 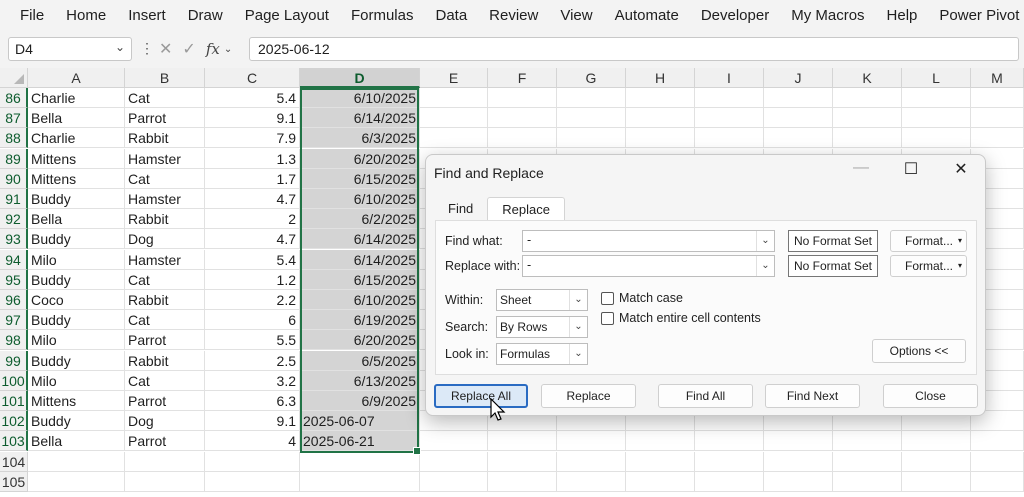 I want to click on cell-c: 1.2, so click(x=252, y=279).